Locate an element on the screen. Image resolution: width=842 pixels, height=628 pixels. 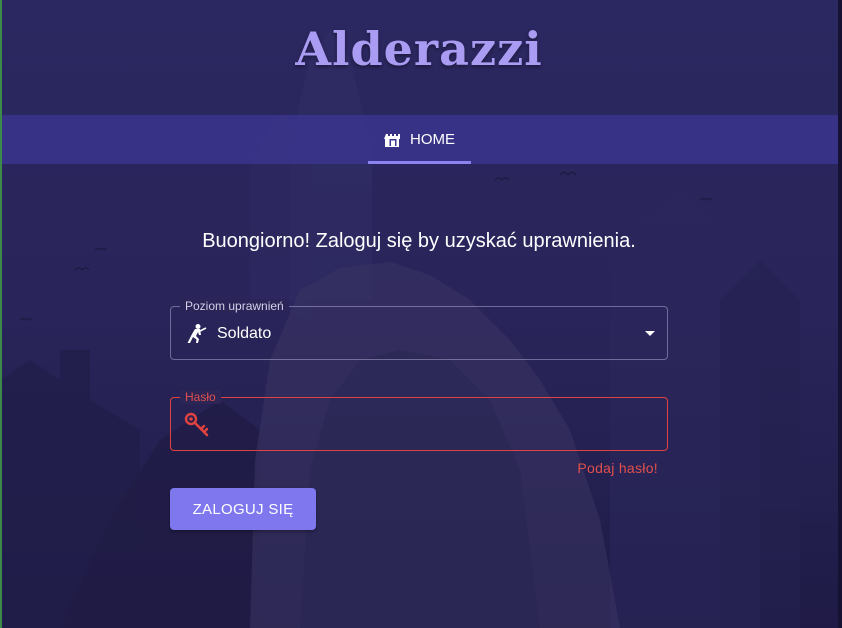
soldier-icon is located at coordinates (197, 333).